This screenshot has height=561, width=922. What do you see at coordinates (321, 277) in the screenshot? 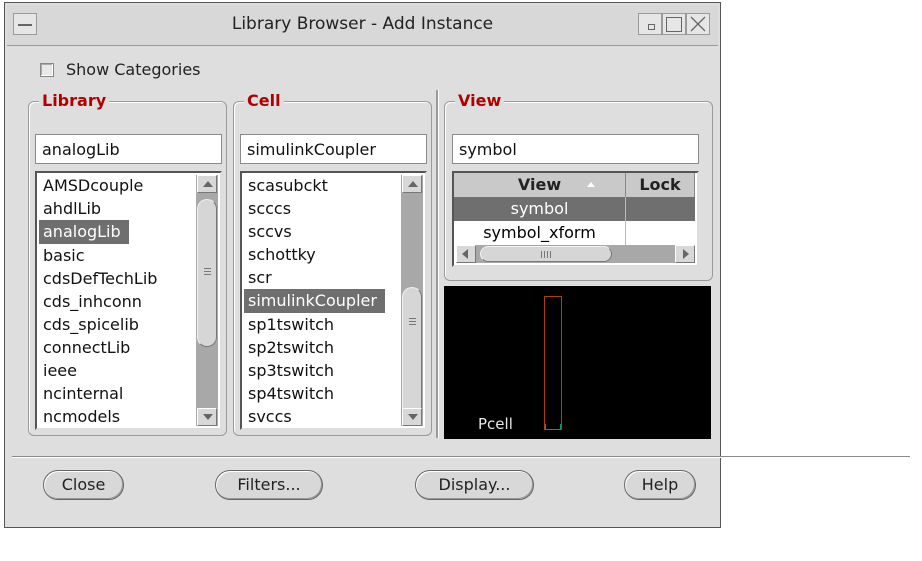
I see `list-item: scr` at bounding box center [321, 277].